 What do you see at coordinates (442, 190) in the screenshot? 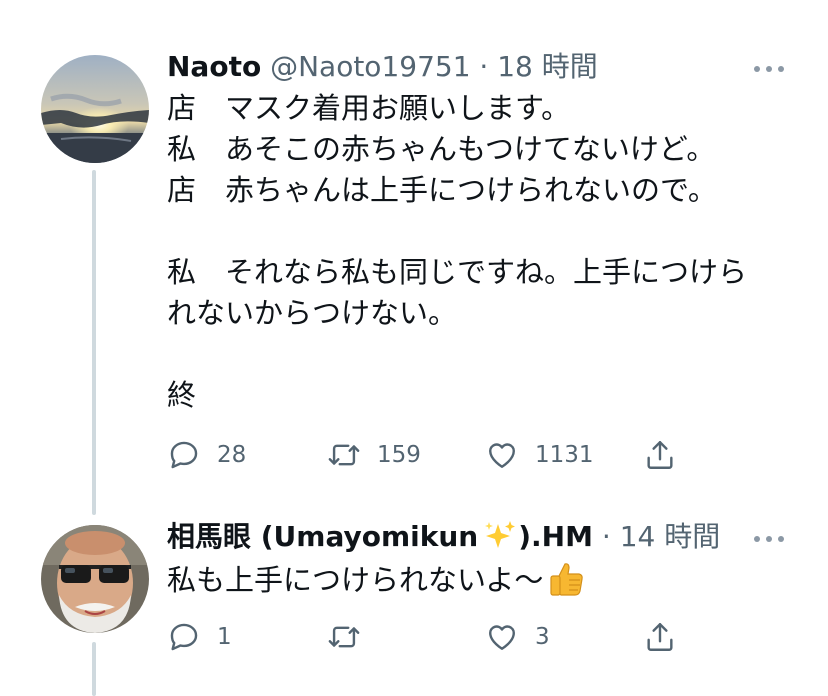
I see `text-line: 店 赤ちゃんは上手につけられないので。` at bounding box center [442, 190].